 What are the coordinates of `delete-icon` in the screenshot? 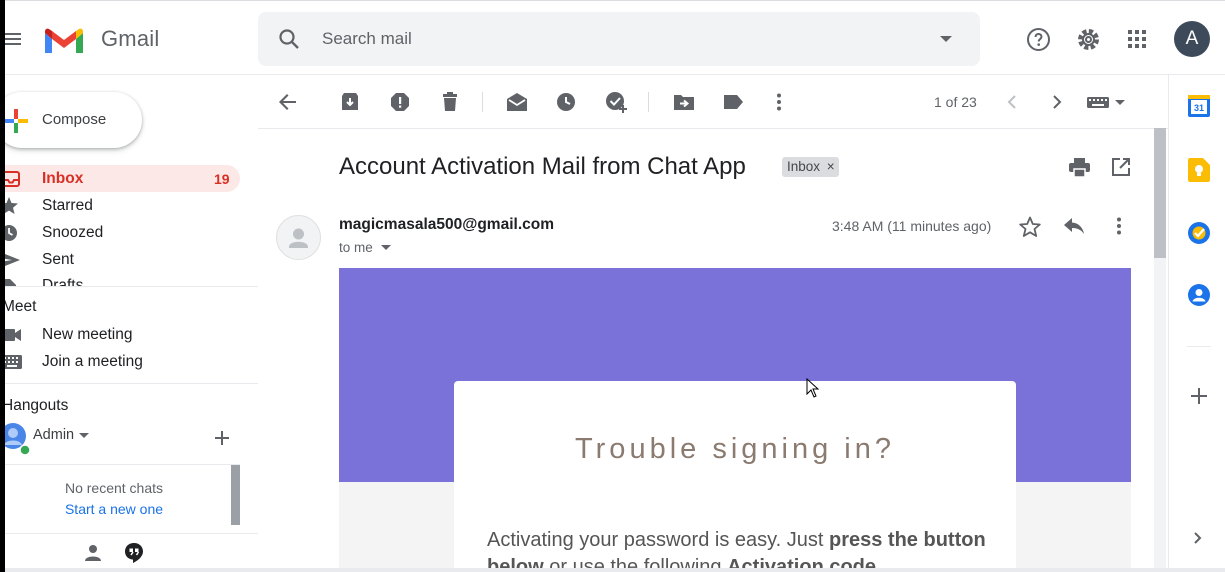 It's located at (450, 102).